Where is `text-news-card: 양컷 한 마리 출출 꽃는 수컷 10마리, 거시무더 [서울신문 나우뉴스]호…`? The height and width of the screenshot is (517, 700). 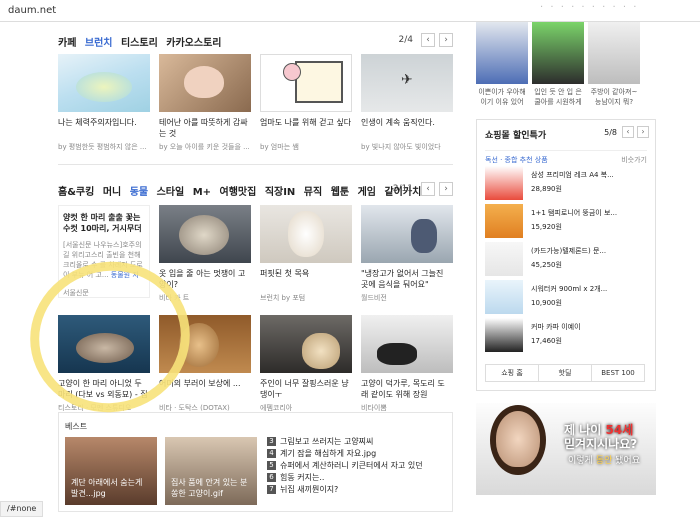
text-news-card: 양컷 한 마리 출출 꽃는 수컷 10마리, 거시무더 [서울신문 나우뉴스]호… is located at coordinates (104, 251).